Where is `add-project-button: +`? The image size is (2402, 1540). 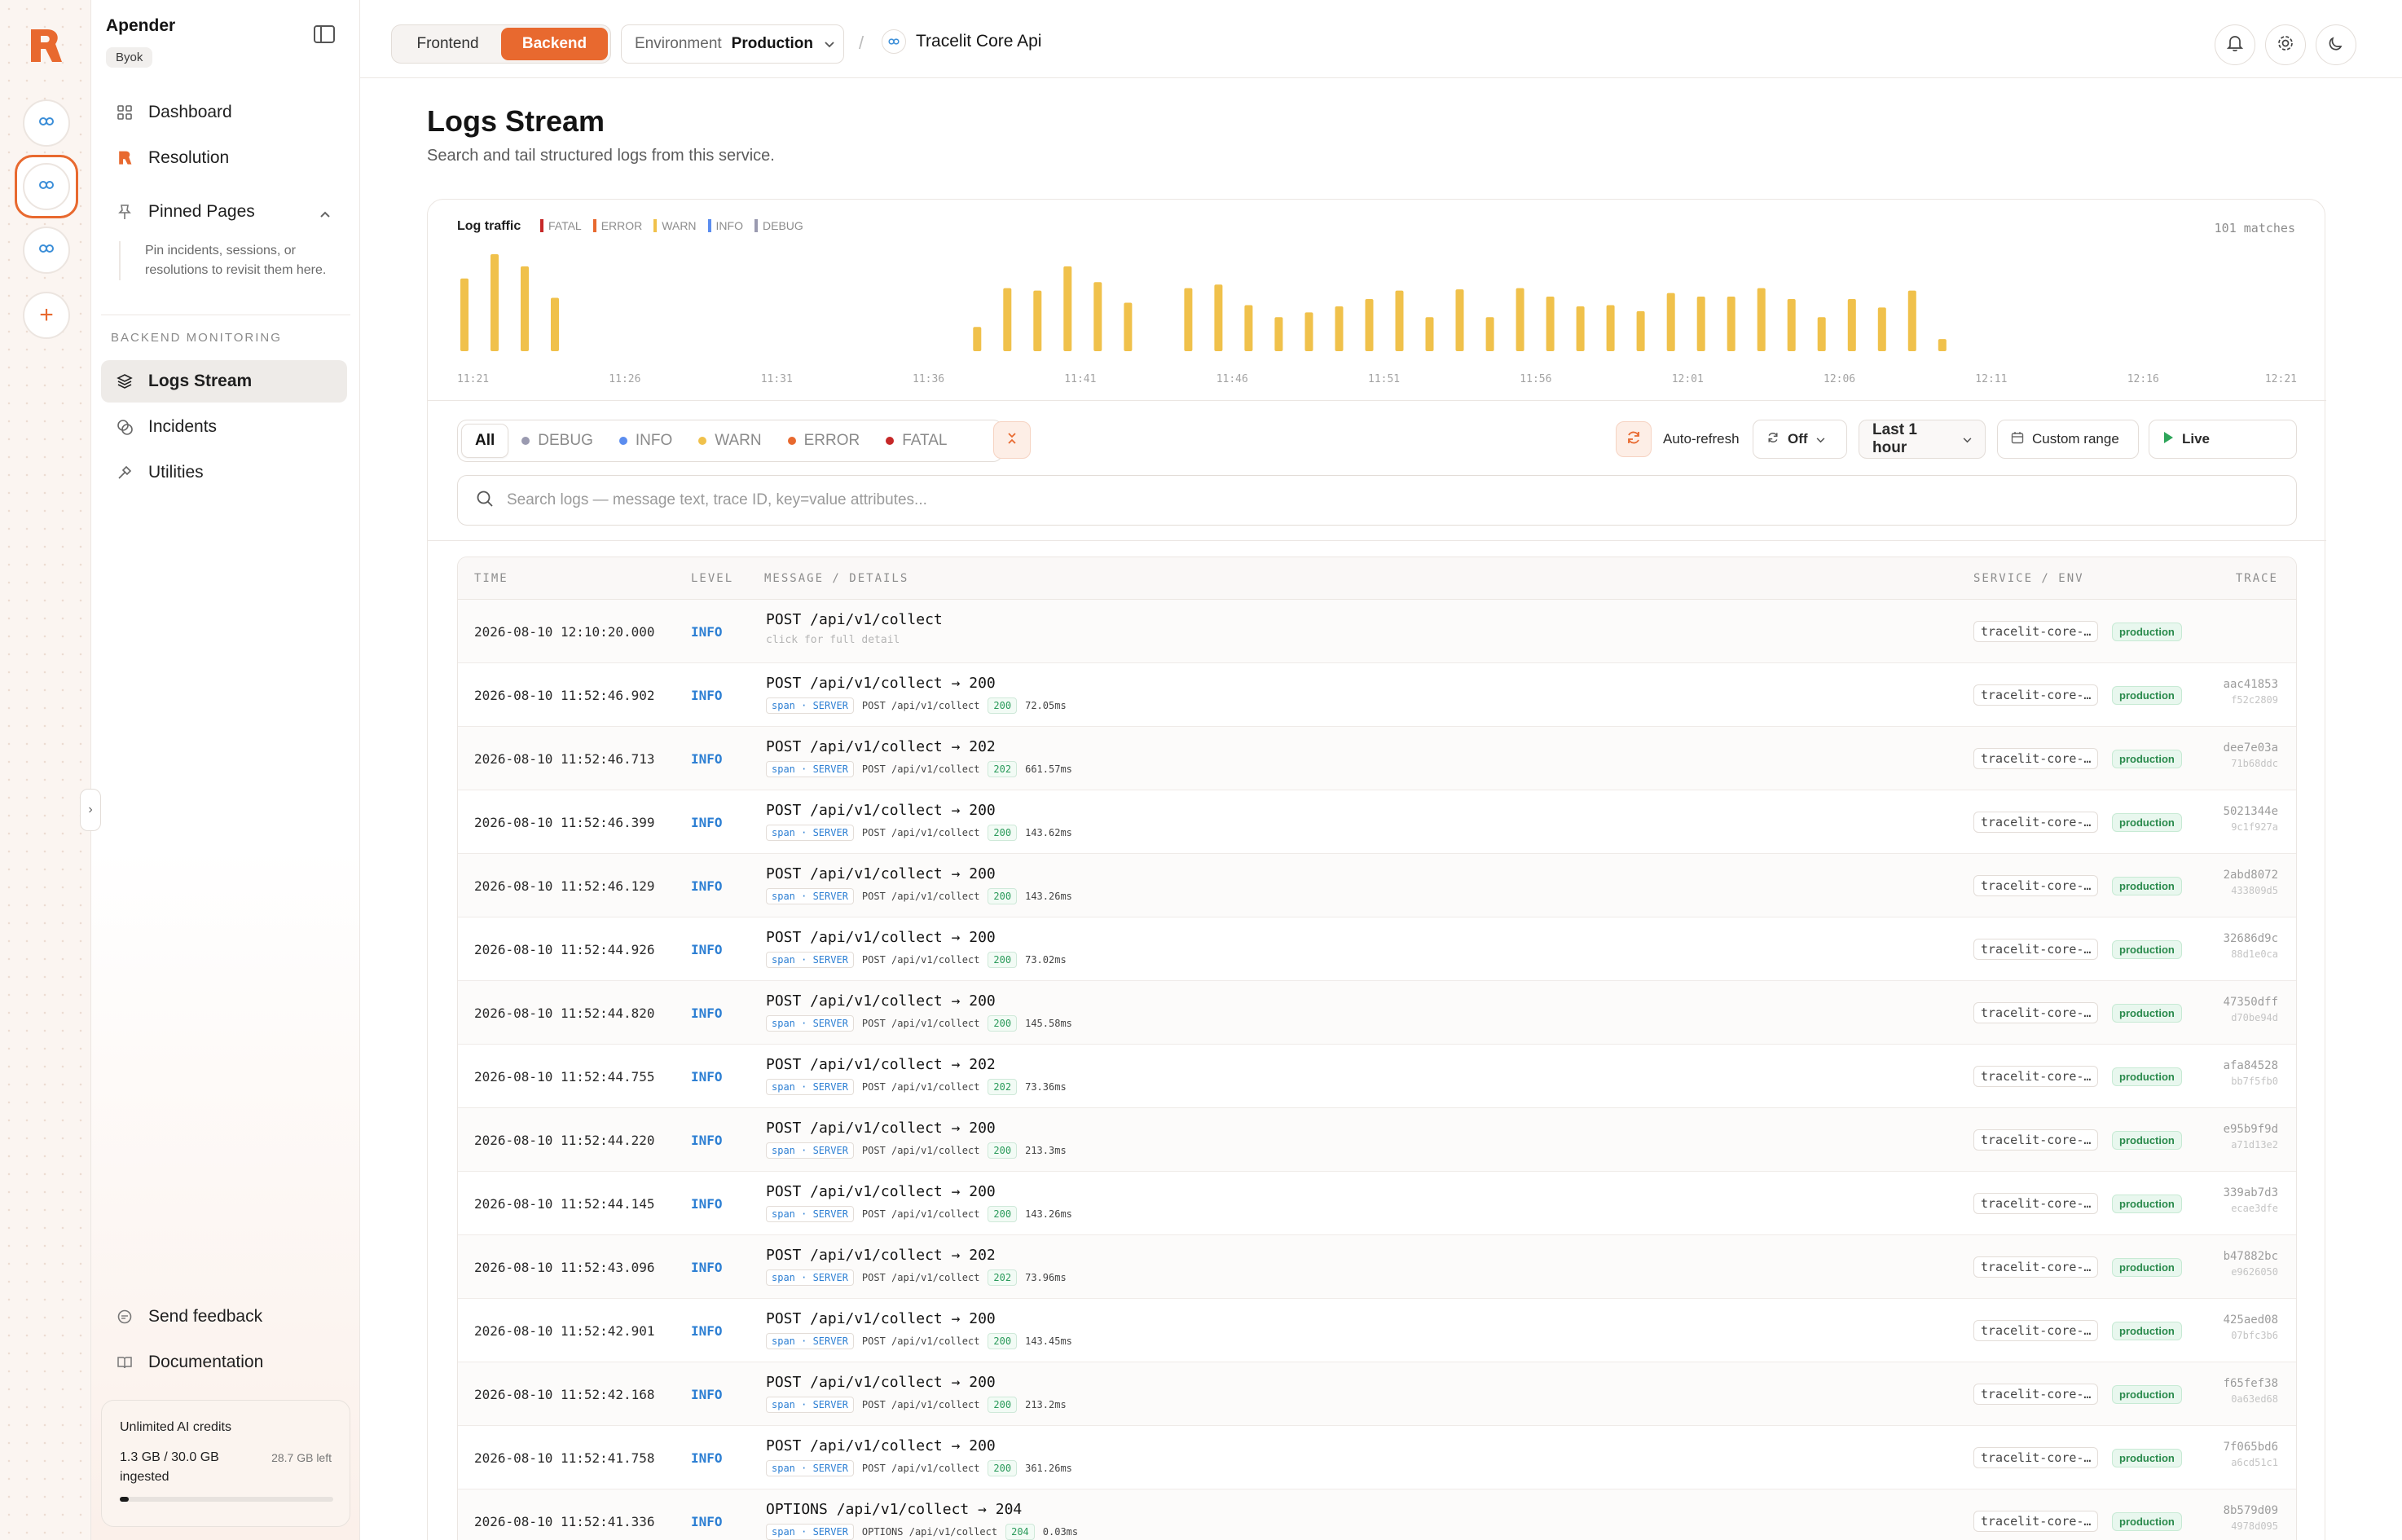 add-project-button: + is located at coordinates (46, 315).